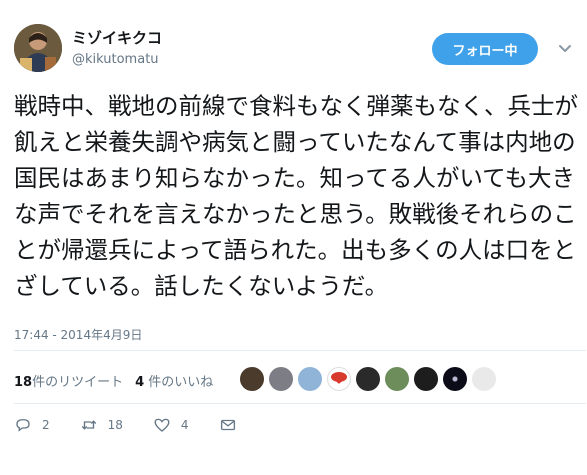  Describe the element at coordinates (565, 48) in the screenshot. I see `chevron-down-icon` at that location.